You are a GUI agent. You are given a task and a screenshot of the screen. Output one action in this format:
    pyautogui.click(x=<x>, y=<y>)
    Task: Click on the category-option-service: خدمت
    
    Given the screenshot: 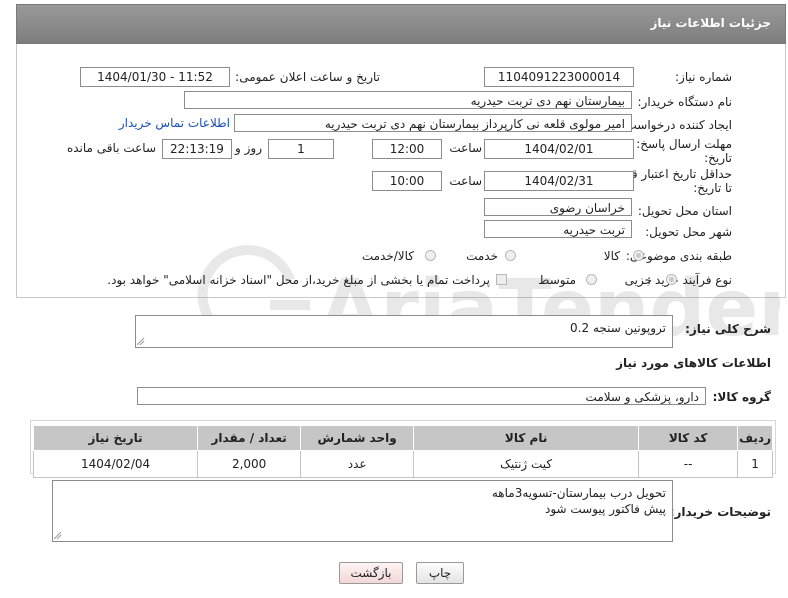 What is the action you would take?
    pyautogui.click(x=482, y=256)
    